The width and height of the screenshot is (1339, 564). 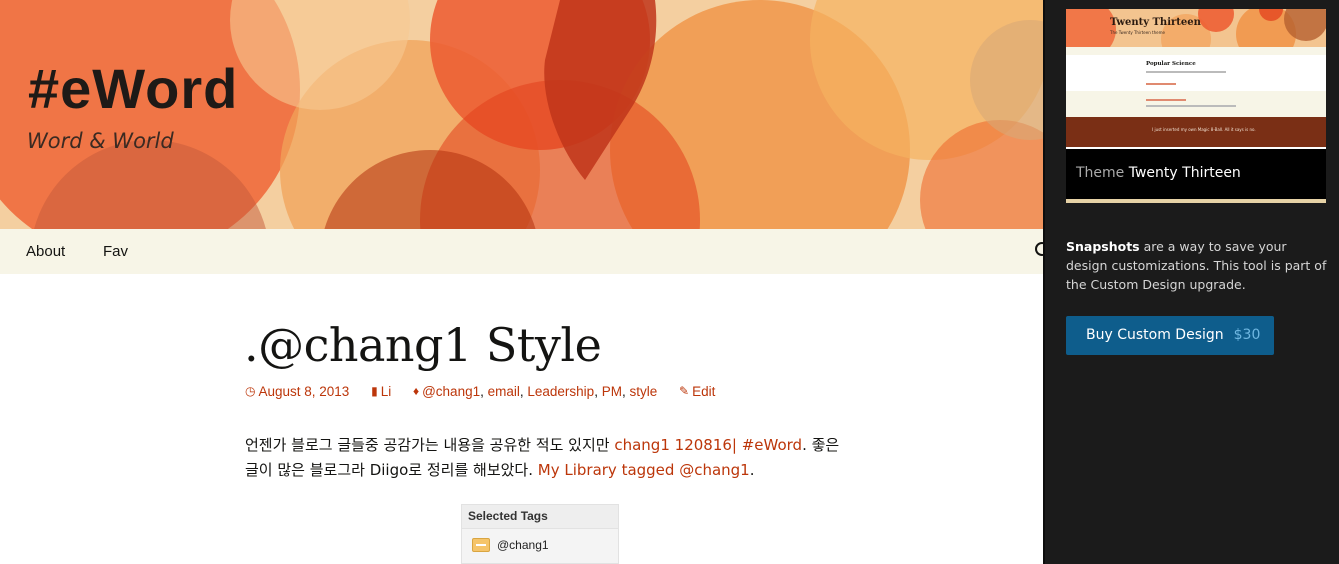 What do you see at coordinates (560, 391) in the screenshot?
I see `tag-link: Leadership` at bounding box center [560, 391].